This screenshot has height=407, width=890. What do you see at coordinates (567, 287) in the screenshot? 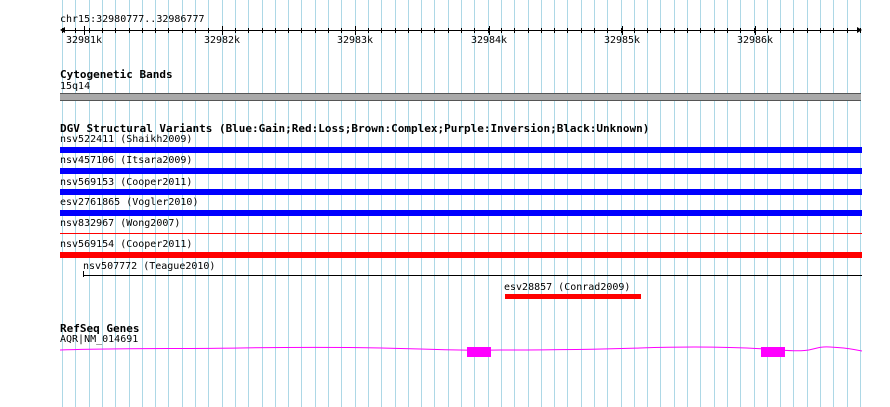
I see `variant-label-esv28857: esv28857 (Conrad2009)` at bounding box center [567, 287].